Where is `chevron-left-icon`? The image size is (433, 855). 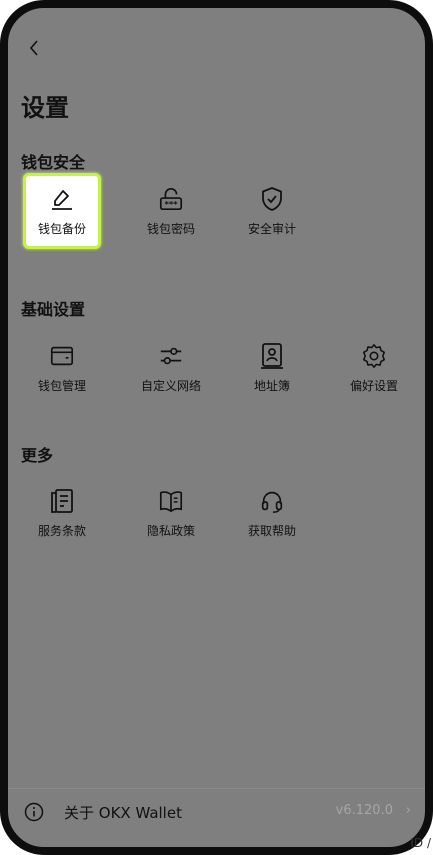 chevron-left-icon is located at coordinates (33, 48).